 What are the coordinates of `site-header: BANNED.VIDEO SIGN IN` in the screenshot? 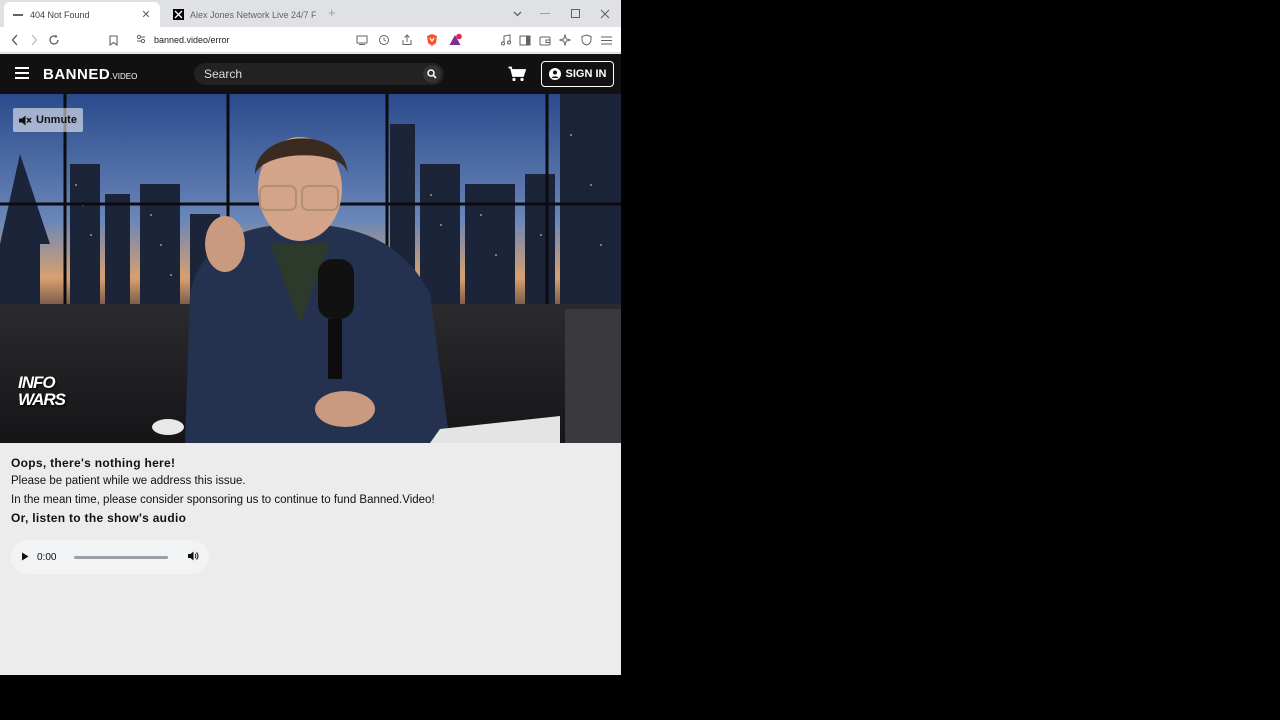 It's located at (310, 74).